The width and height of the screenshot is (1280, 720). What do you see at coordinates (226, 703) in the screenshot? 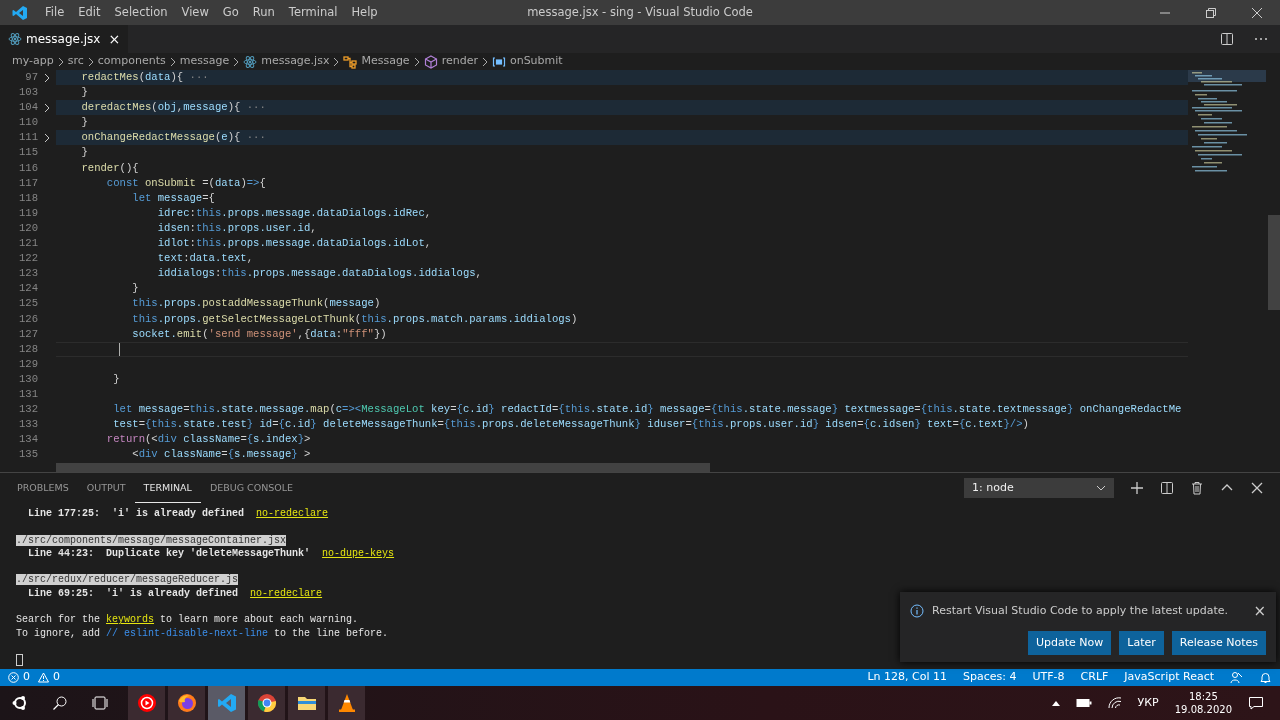
I see `ribbon-logo-icon` at bounding box center [226, 703].